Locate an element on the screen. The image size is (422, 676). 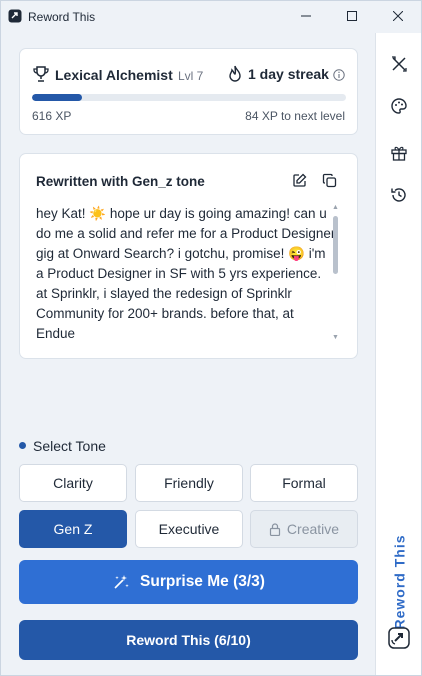
scroll-thumb is located at coordinates (335, 245).